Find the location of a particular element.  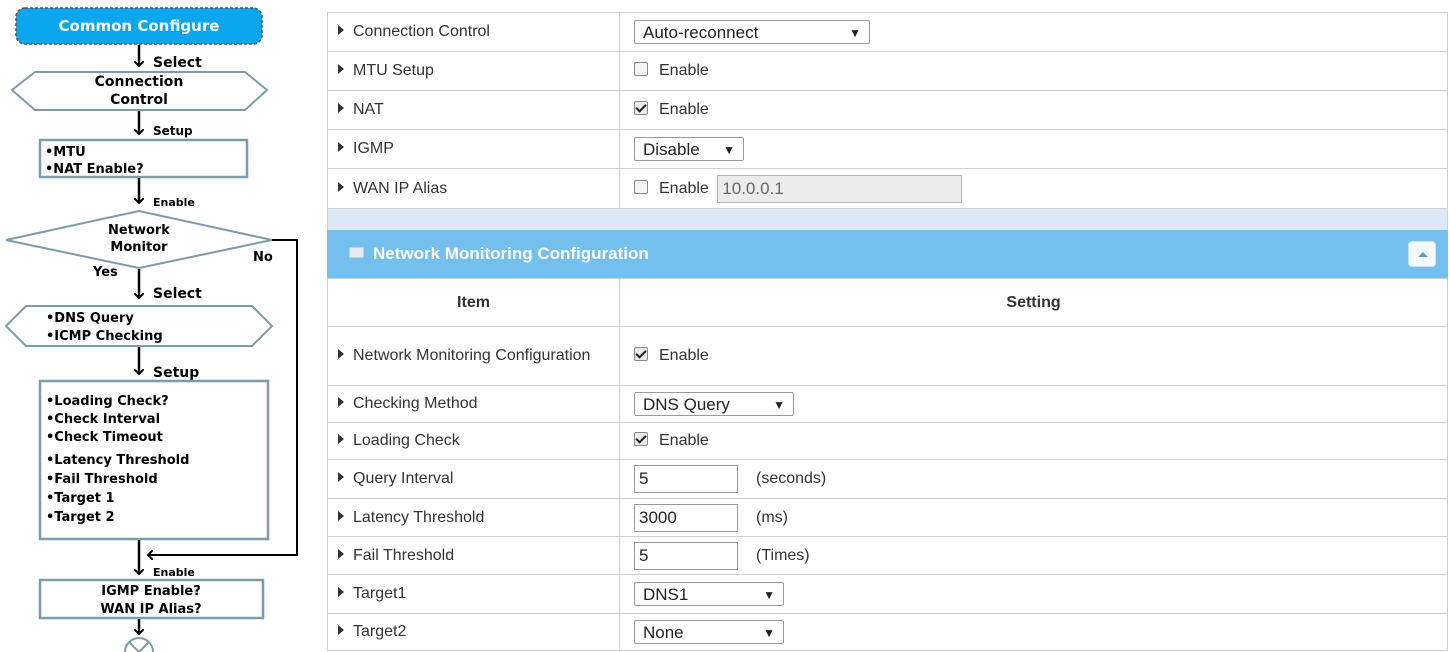

igmp-alias-line1: IGMP Enable? is located at coordinates (151, 591).